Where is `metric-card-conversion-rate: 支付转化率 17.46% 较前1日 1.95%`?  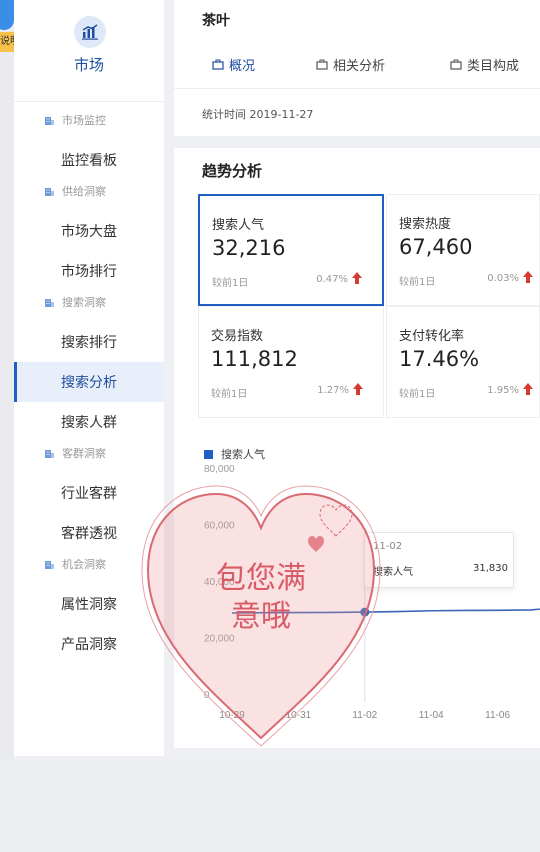
metric-card-conversion-rate: 支付转化率 17.46% 较前1日 1.95% is located at coordinates (463, 362).